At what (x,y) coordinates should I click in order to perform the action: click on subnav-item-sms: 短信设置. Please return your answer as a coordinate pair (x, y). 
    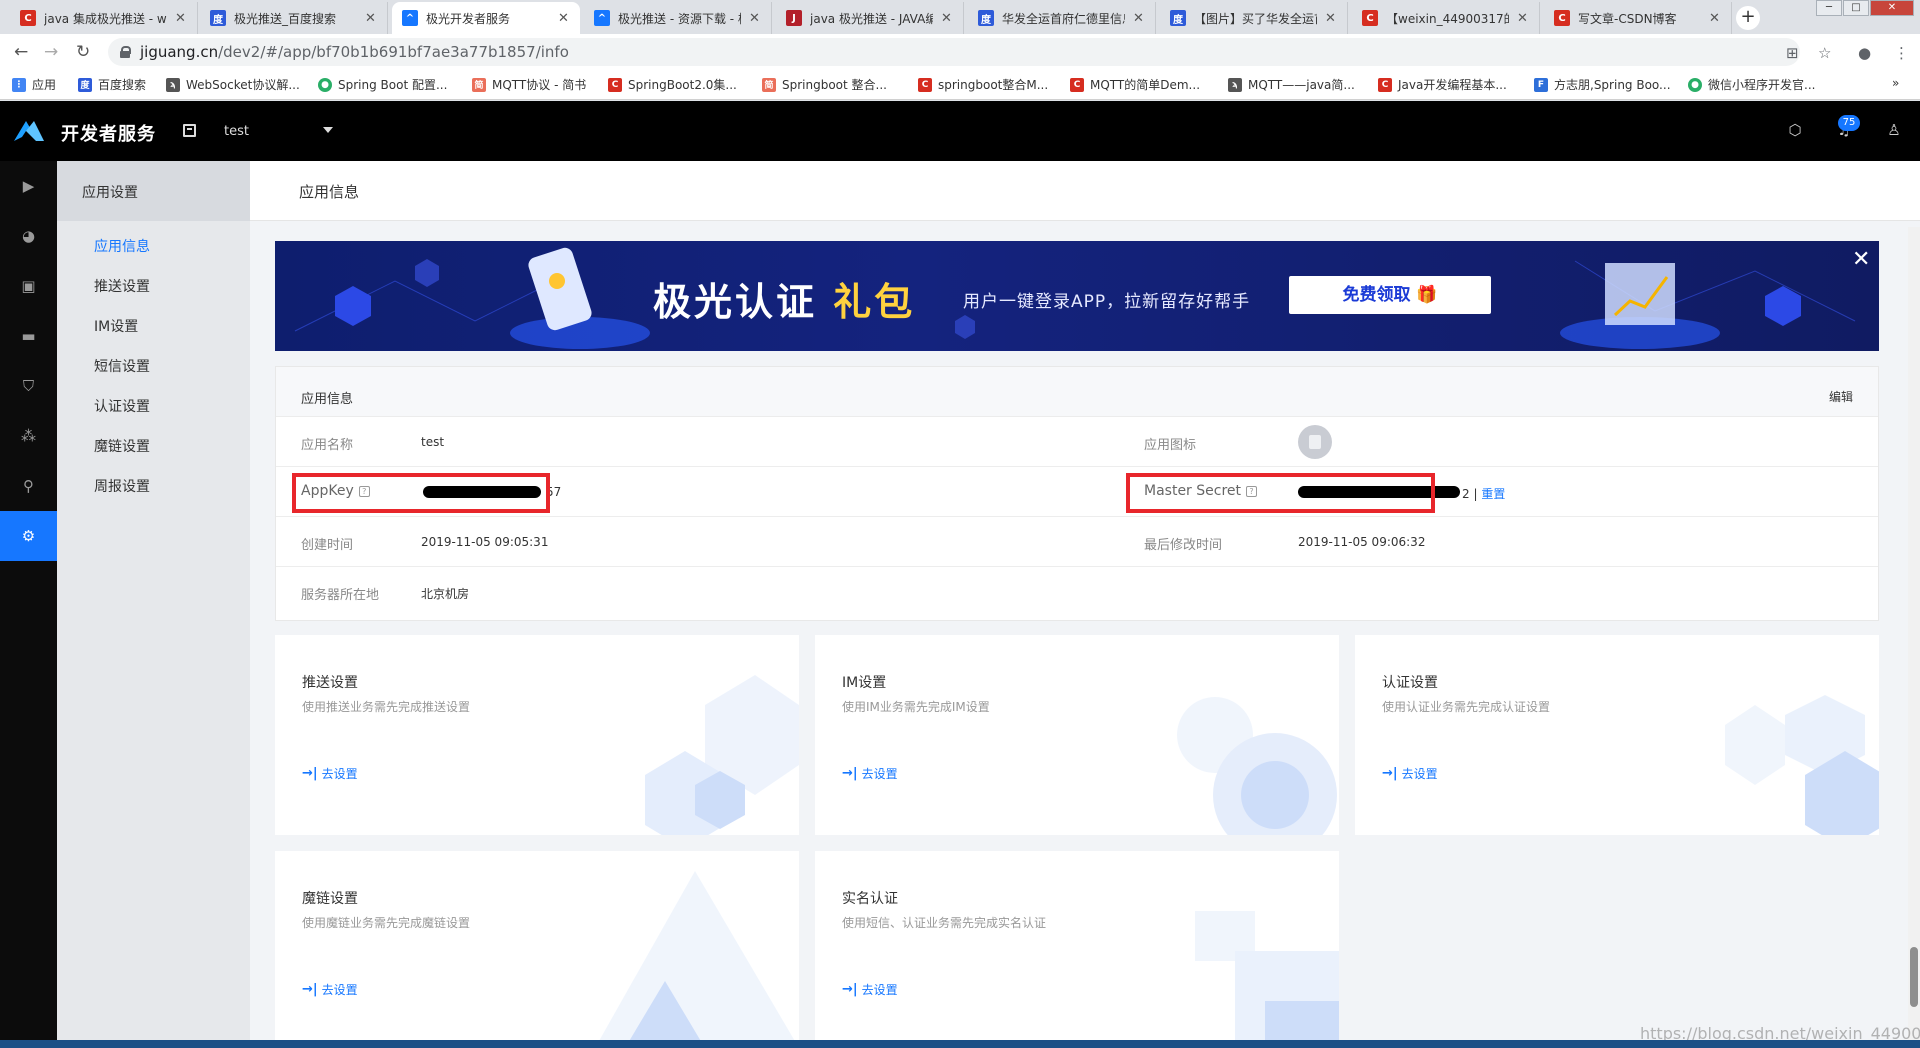
    Looking at the image, I should click on (122, 366).